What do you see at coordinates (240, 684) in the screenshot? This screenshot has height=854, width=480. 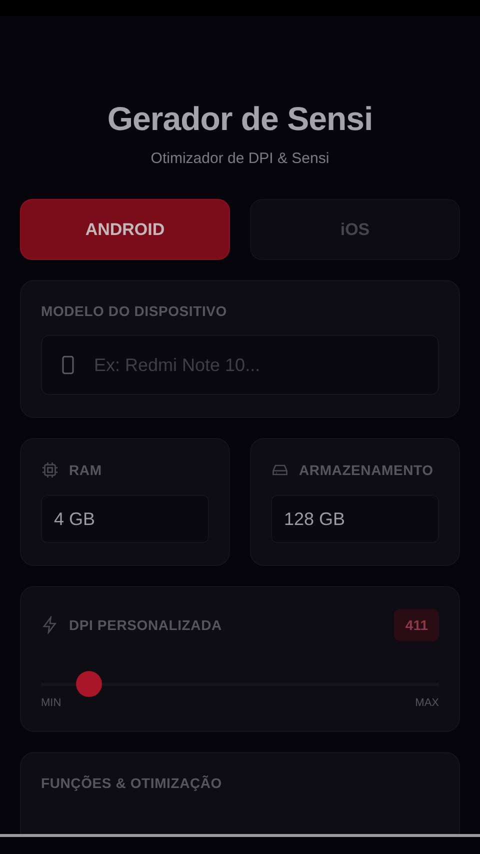 I see `dpi-slider-track` at bounding box center [240, 684].